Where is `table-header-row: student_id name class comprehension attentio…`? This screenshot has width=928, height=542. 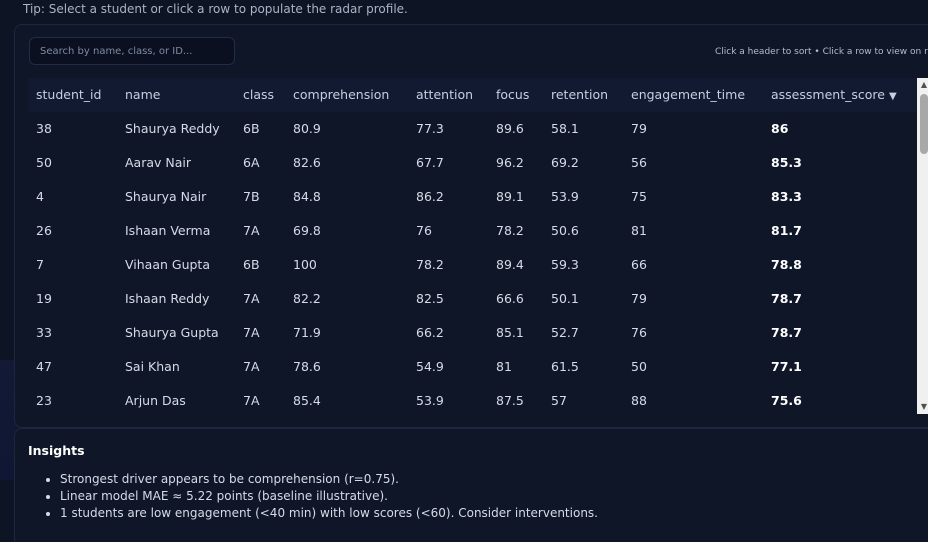
table-header-row: student_id name class comprehension attentio… is located at coordinates (473, 95).